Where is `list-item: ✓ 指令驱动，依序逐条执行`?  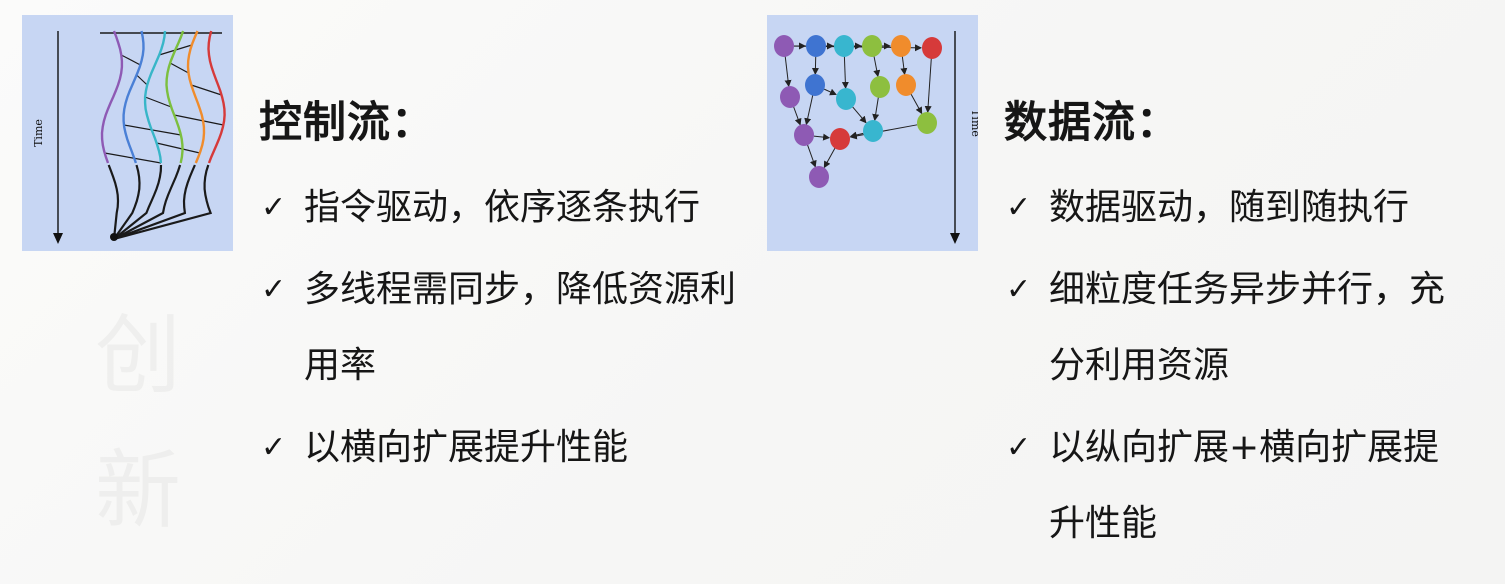
list-item: ✓ 指令驱动，依序逐条执行 is located at coordinates (504, 208).